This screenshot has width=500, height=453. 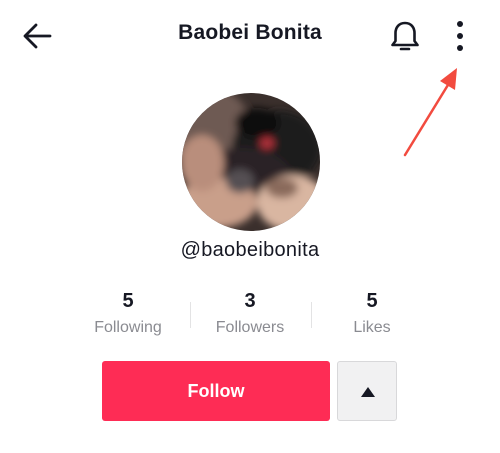 What do you see at coordinates (128, 327) in the screenshot?
I see `stat-label: Following` at bounding box center [128, 327].